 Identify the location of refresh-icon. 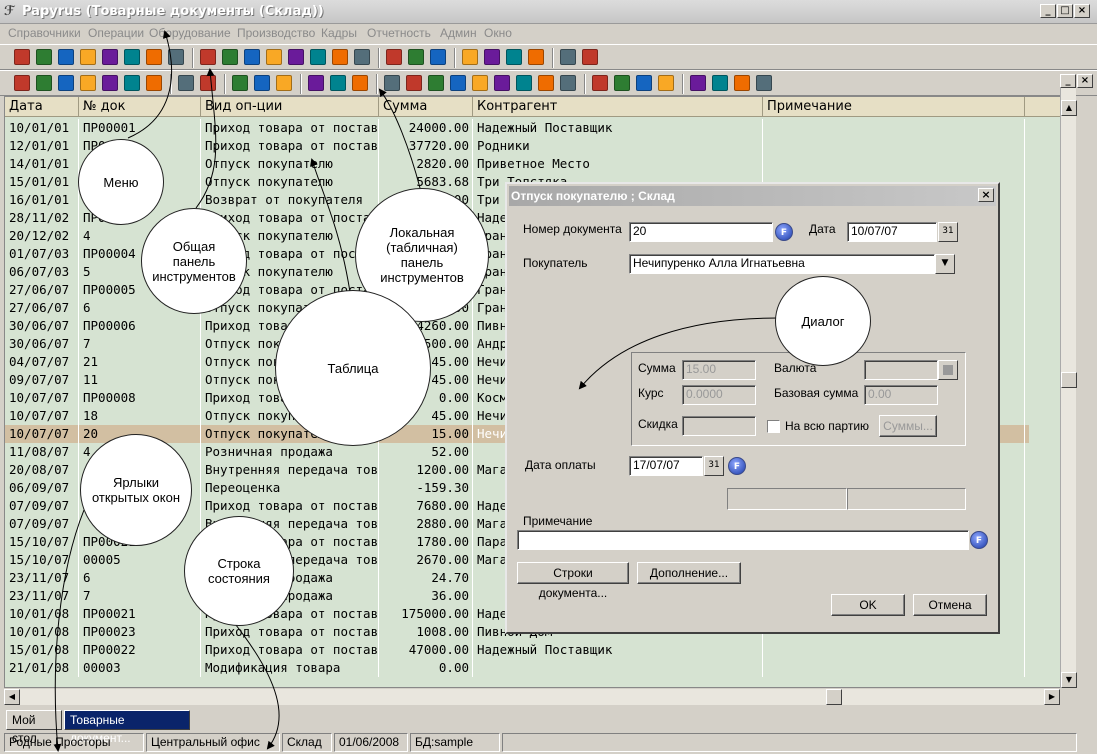
(764, 83).